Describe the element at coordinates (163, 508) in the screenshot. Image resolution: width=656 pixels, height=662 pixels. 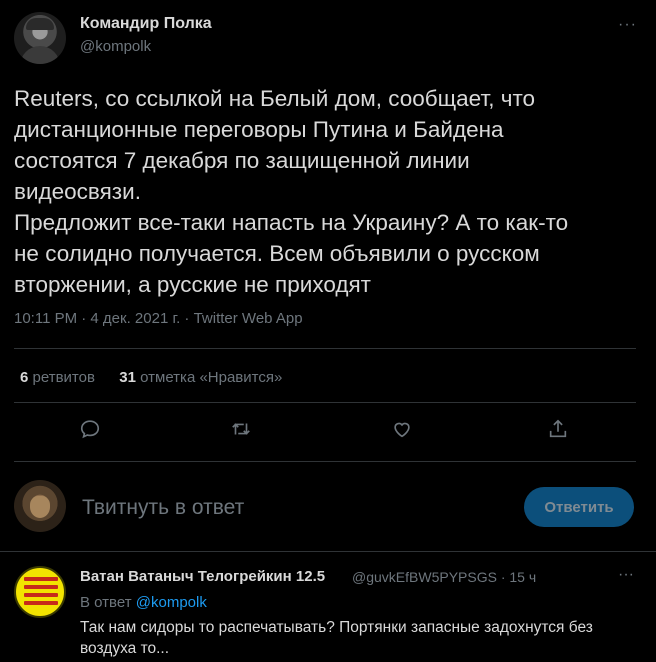
I see `reply-input: Твитнуть в ответ` at that location.